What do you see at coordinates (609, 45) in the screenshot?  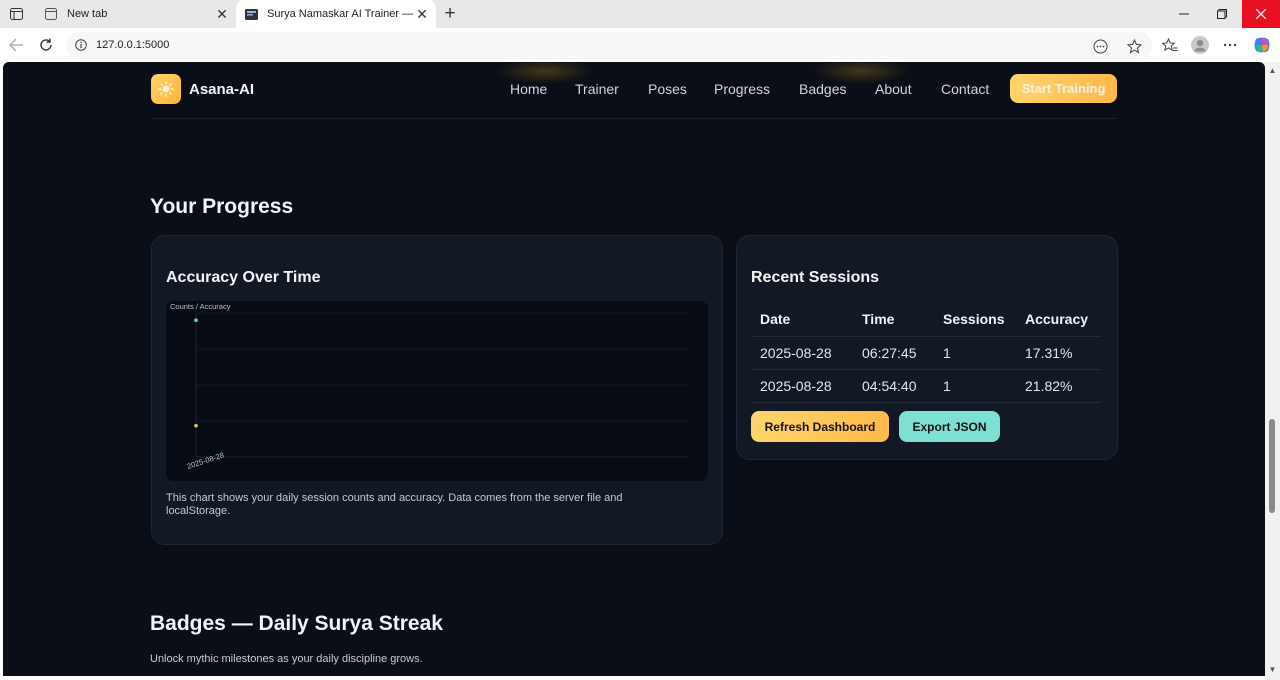 I see `address-bar: 127.0.0.1:5000` at bounding box center [609, 45].